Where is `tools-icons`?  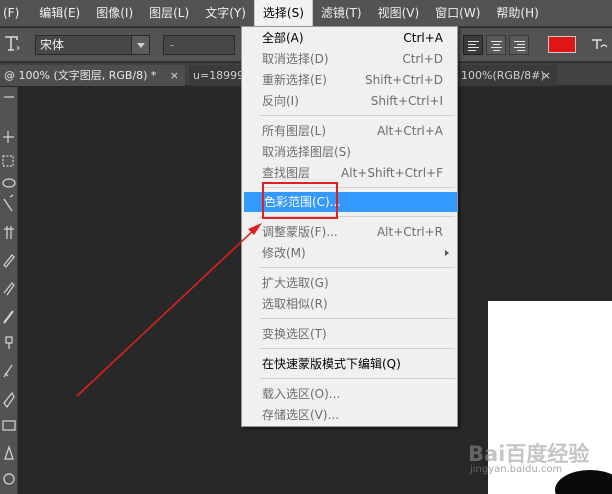 tools-icons is located at coordinates (9, 290).